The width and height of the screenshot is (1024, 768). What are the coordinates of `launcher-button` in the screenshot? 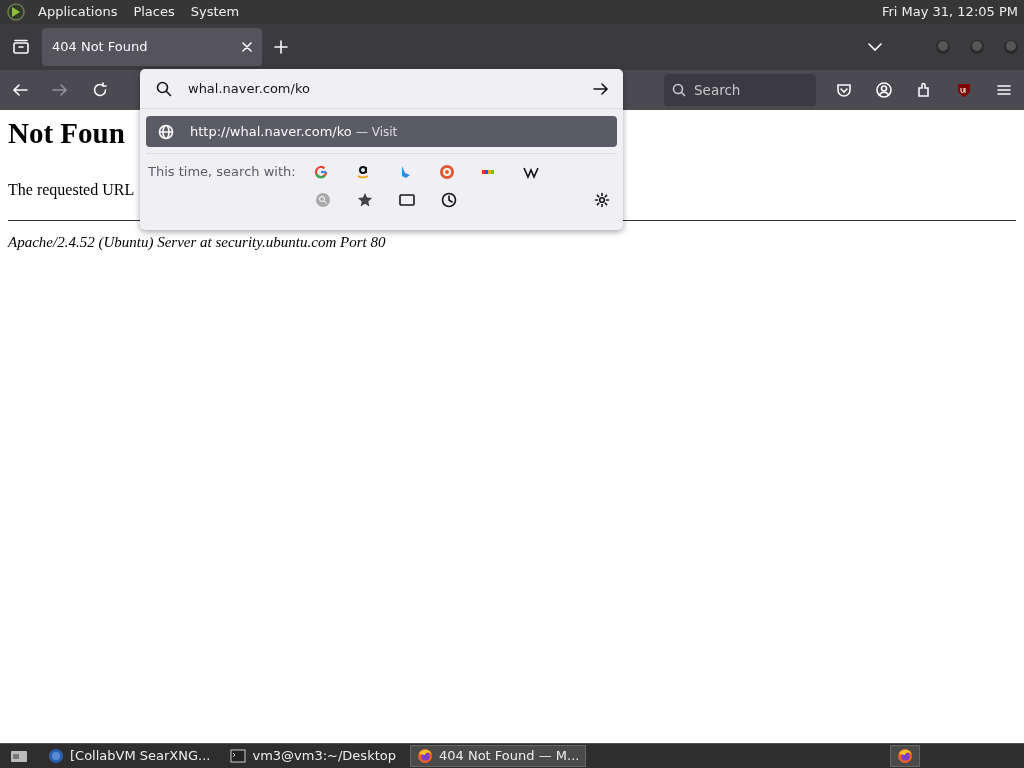 It's located at (905, 756).